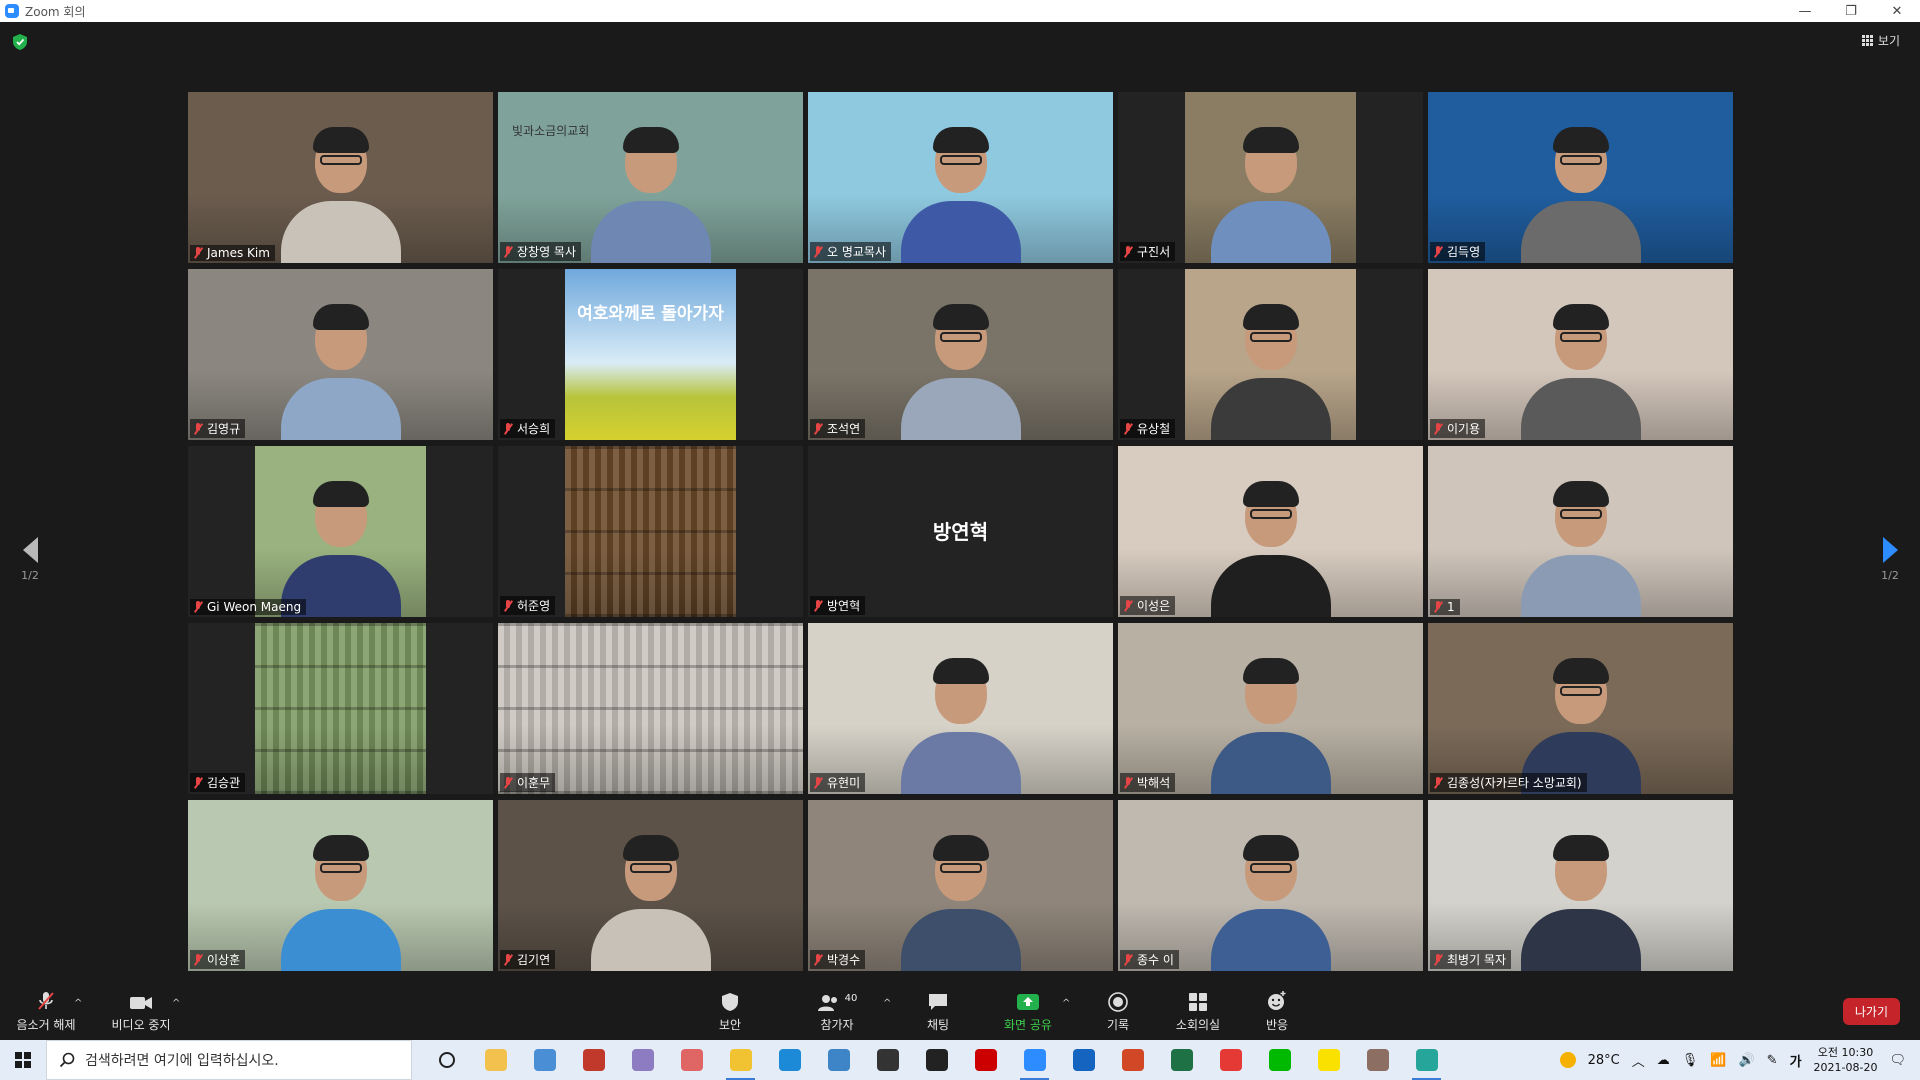 The height and width of the screenshot is (1080, 1920). Describe the element at coordinates (23, 1060) in the screenshot. I see `start-button` at that location.